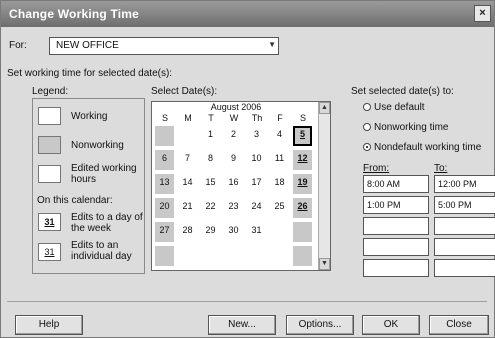  I want to click on calendar-date-cell: 16, so click(233, 184).